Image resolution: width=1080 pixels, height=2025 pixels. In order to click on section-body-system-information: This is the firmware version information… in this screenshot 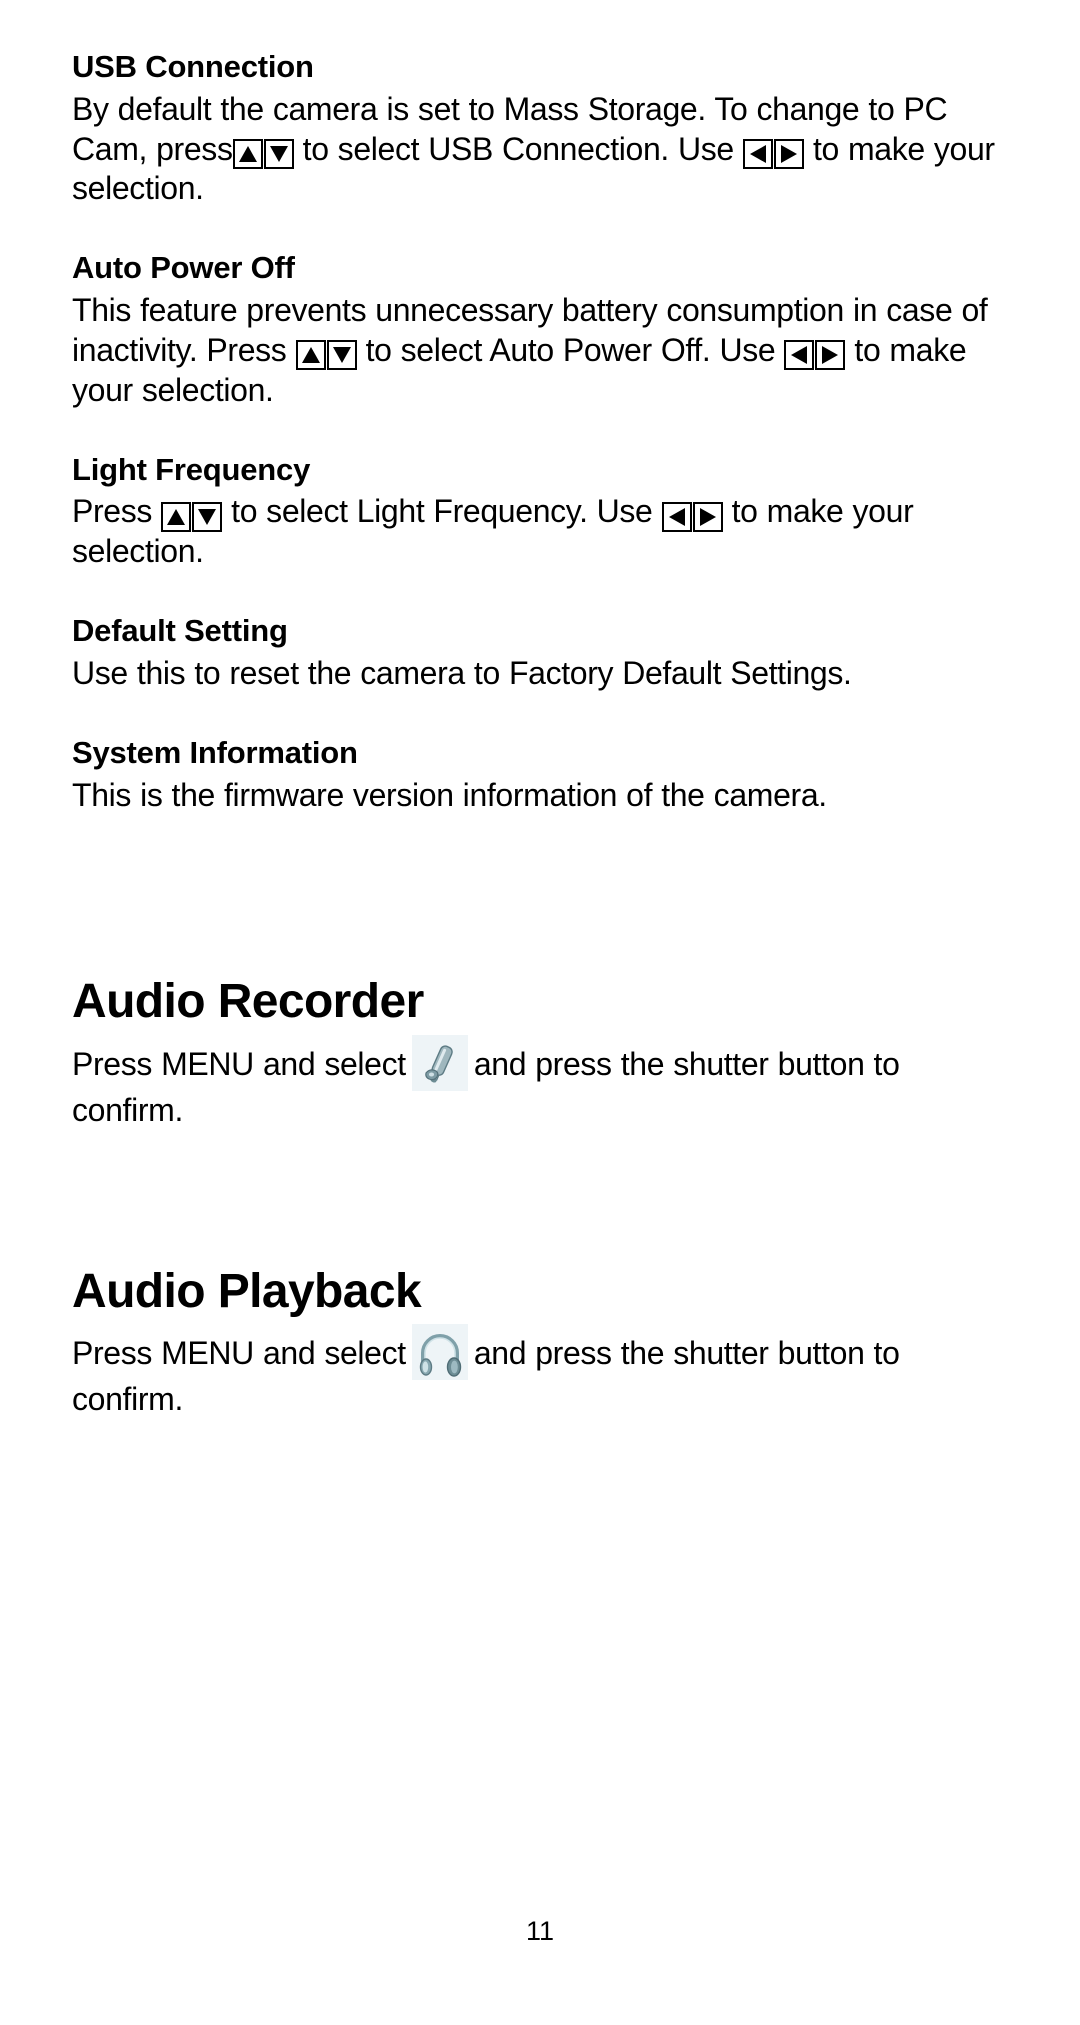, I will do `click(449, 794)`.